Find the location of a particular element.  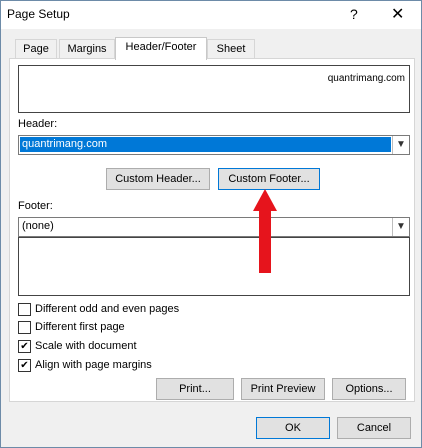

dialog-title: Page Setup is located at coordinates (38, 14).